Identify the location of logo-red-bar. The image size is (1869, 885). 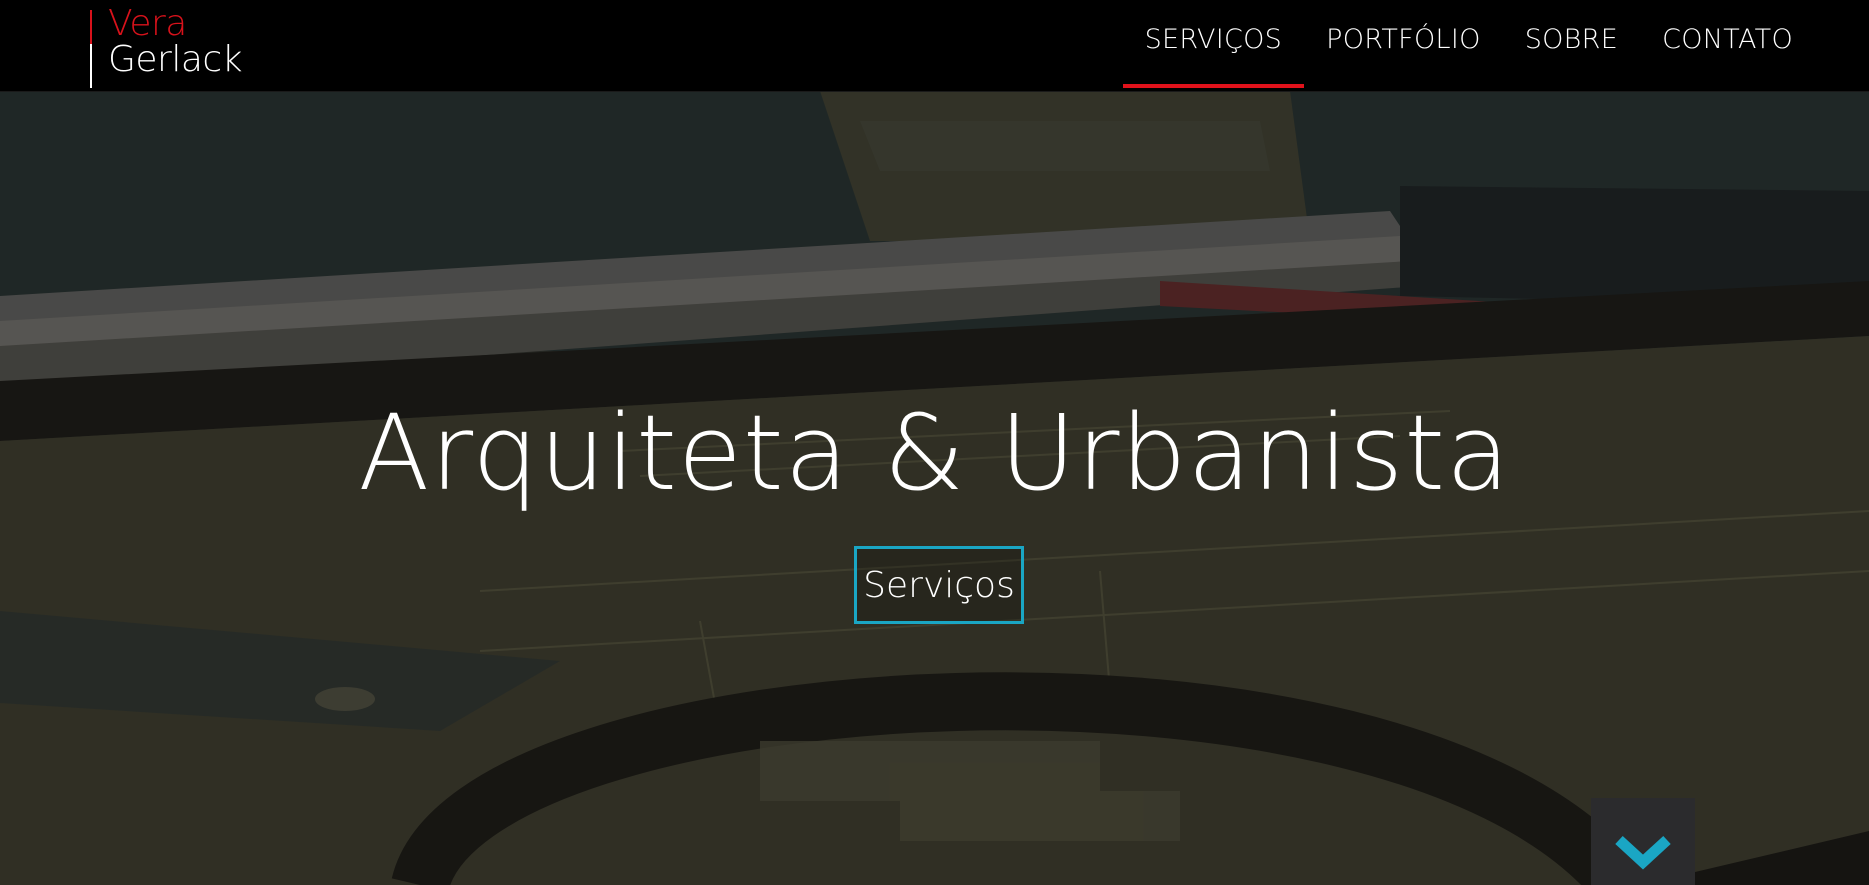
(91, 27).